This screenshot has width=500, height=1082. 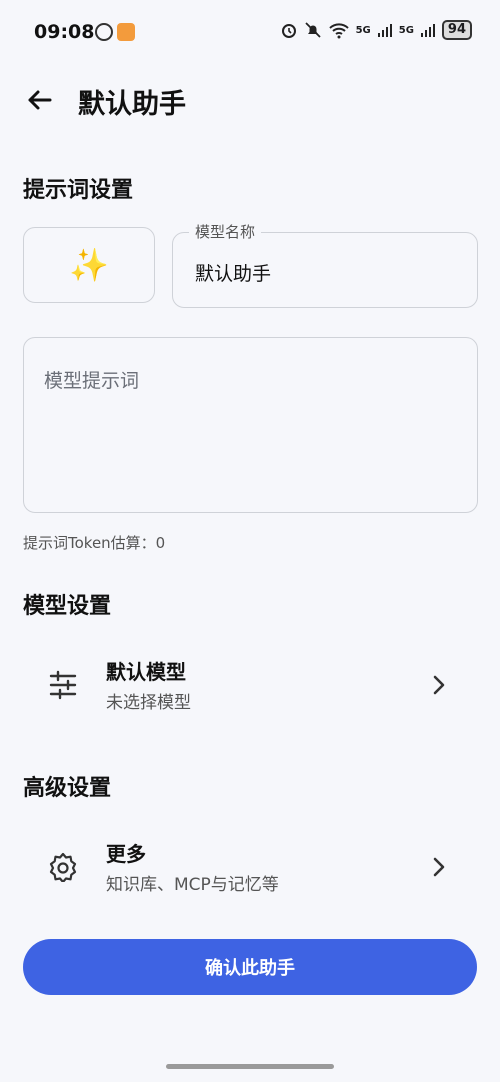 What do you see at coordinates (325, 264) in the screenshot?
I see `model-name-field: 模型名称 默认助手` at bounding box center [325, 264].